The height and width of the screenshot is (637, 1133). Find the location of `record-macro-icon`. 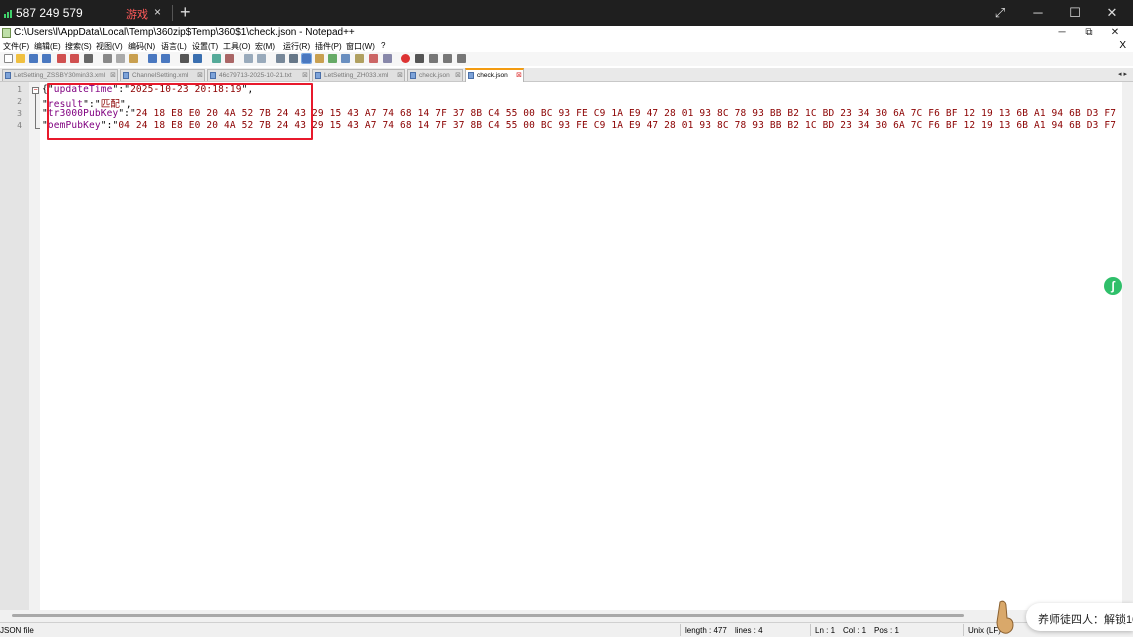

record-macro-icon is located at coordinates (405, 58).